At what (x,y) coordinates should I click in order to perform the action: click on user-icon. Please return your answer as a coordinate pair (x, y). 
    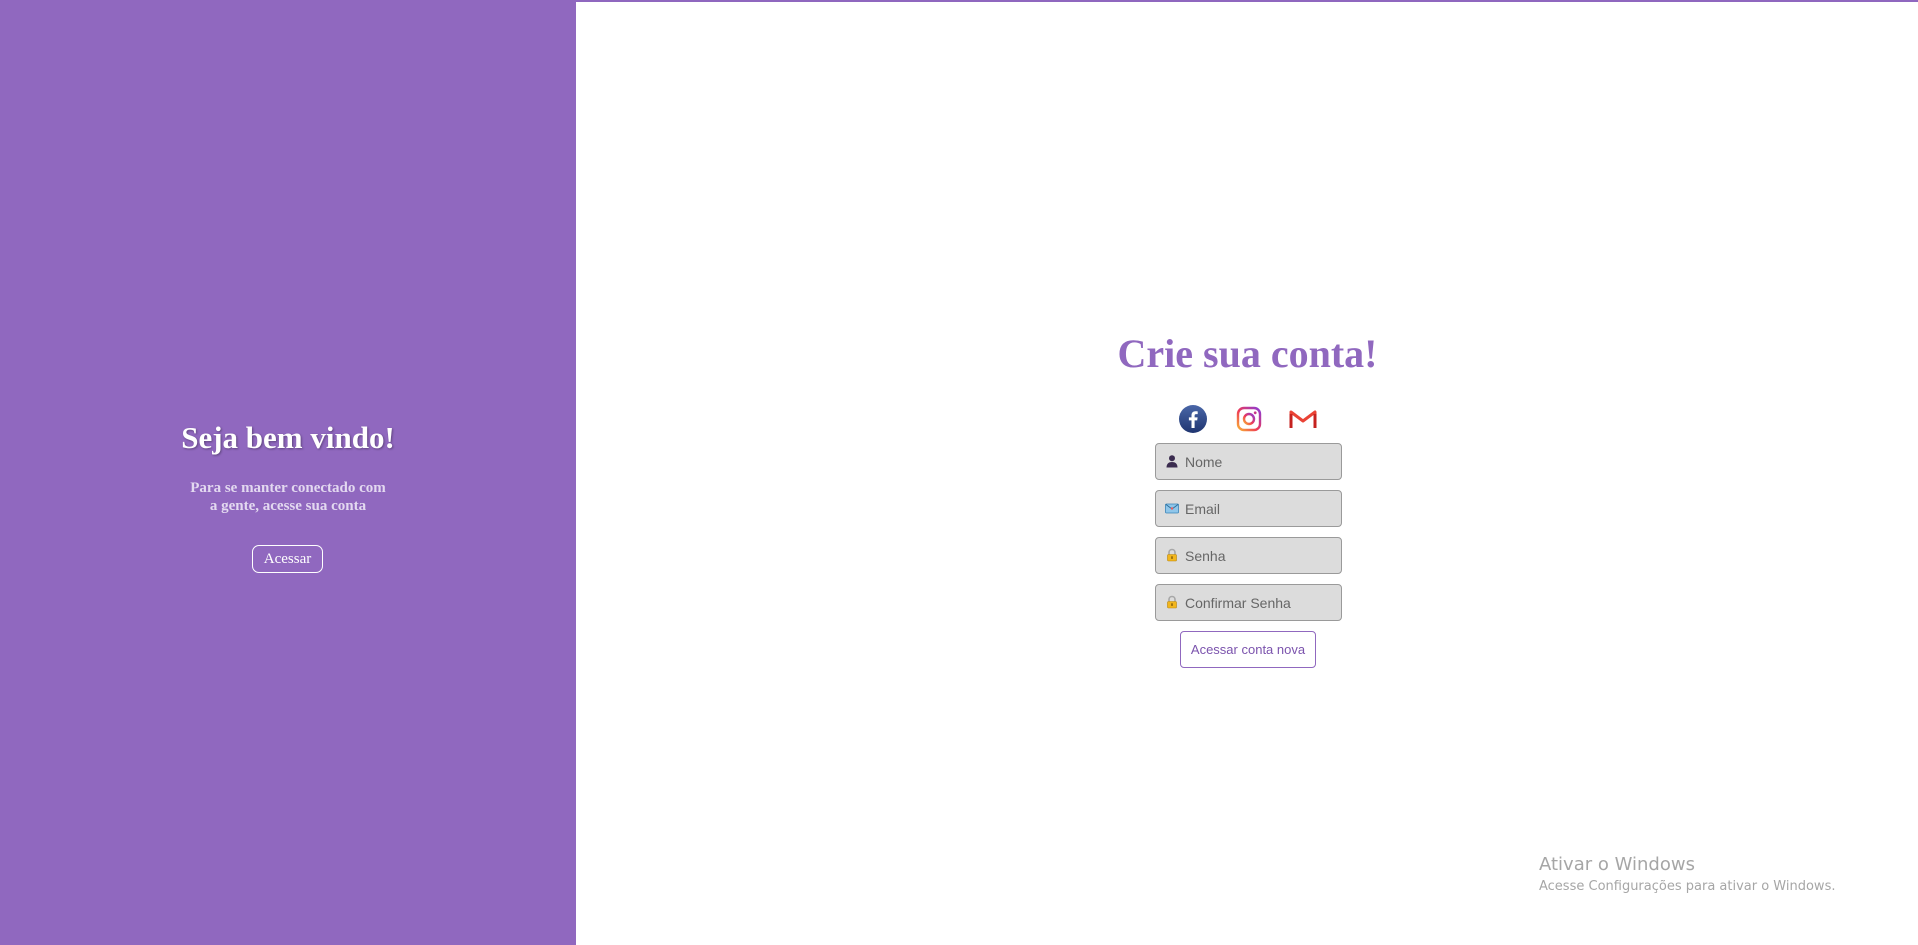
    Looking at the image, I should click on (1172, 461).